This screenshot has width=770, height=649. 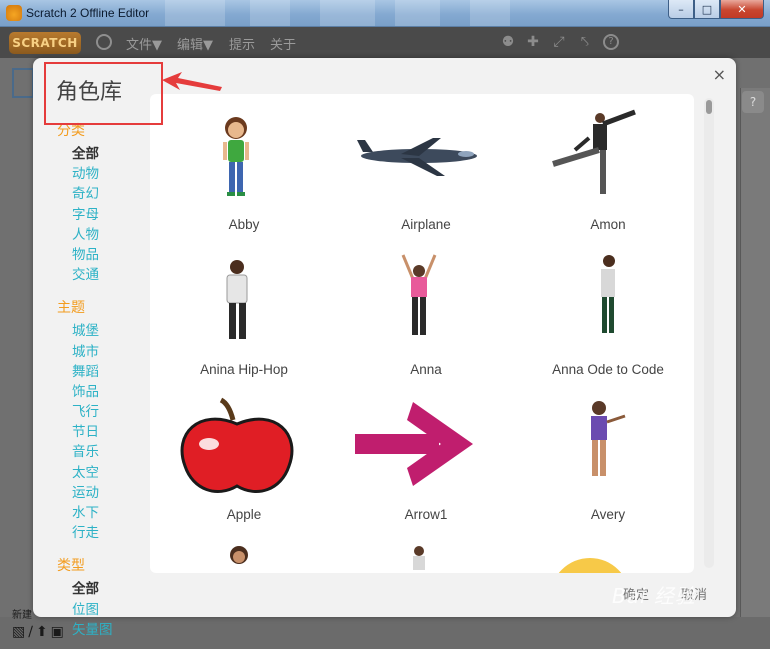 I want to click on sprite-tile-anna-ode-to-code: Anna Ode to Code, so click(x=608, y=319).